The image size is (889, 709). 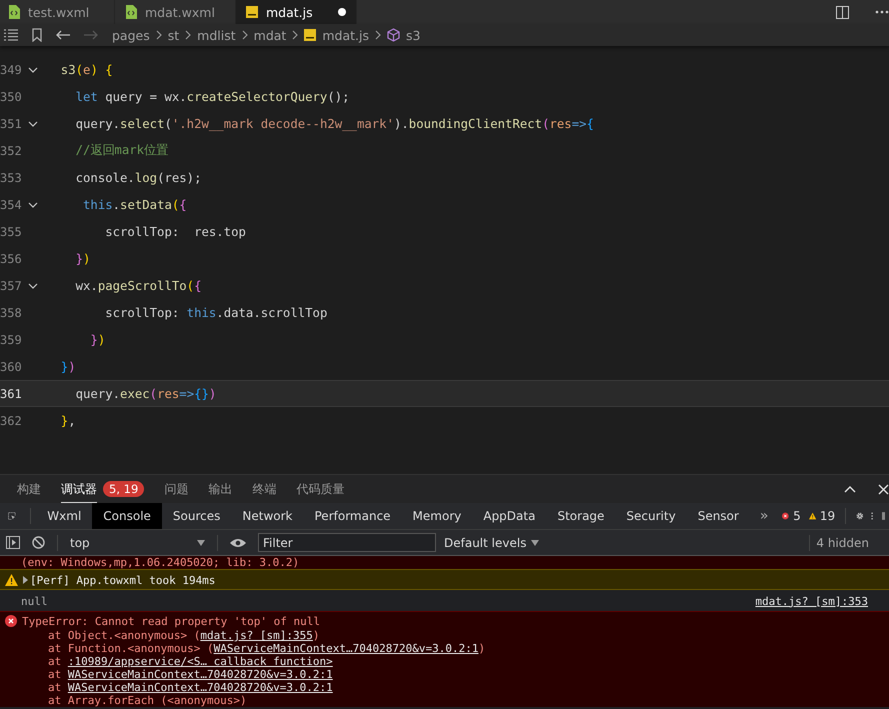 What do you see at coordinates (296, 12) in the screenshot?
I see `file-tab: mdat.js` at bounding box center [296, 12].